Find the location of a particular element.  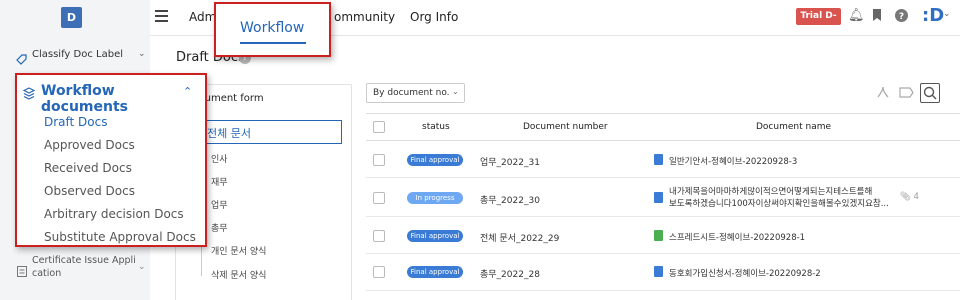

search-icon is located at coordinates (930, 93).